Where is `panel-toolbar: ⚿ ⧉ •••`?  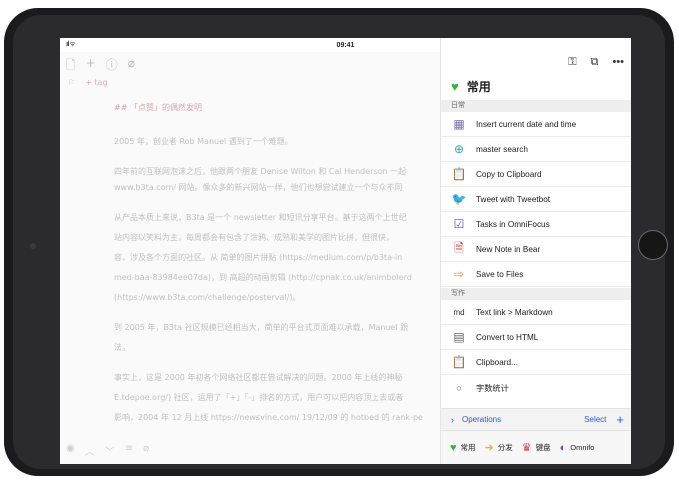 panel-toolbar: ⚿ ⧉ ••• is located at coordinates (536, 63).